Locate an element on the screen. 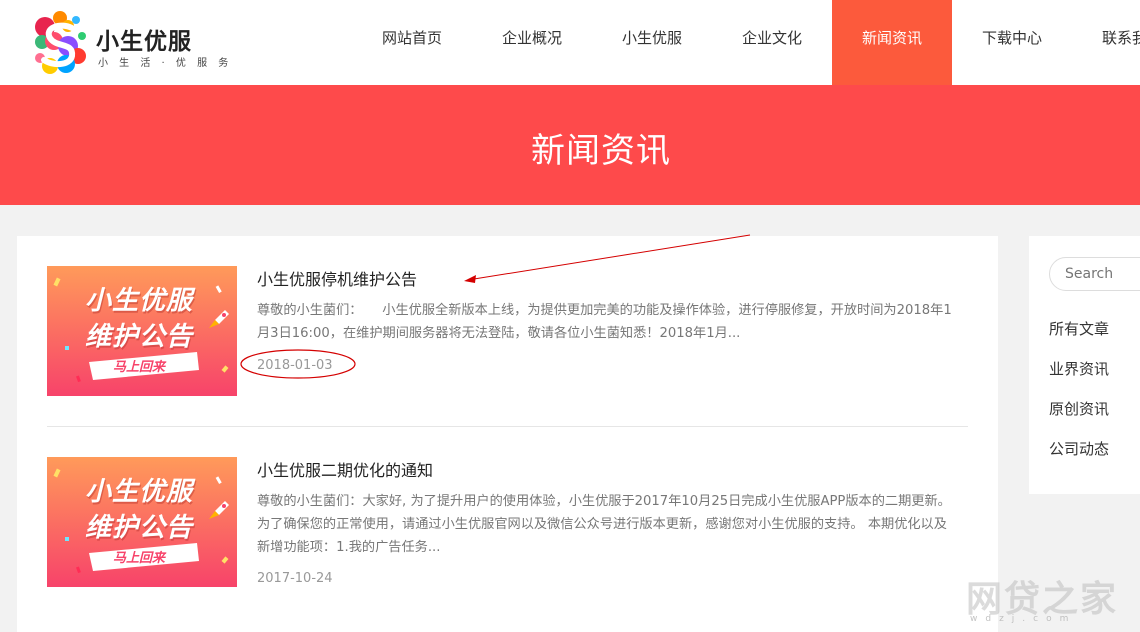 The height and width of the screenshot is (632, 1140). nav-news: 新闻资讯 is located at coordinates (892, 42).